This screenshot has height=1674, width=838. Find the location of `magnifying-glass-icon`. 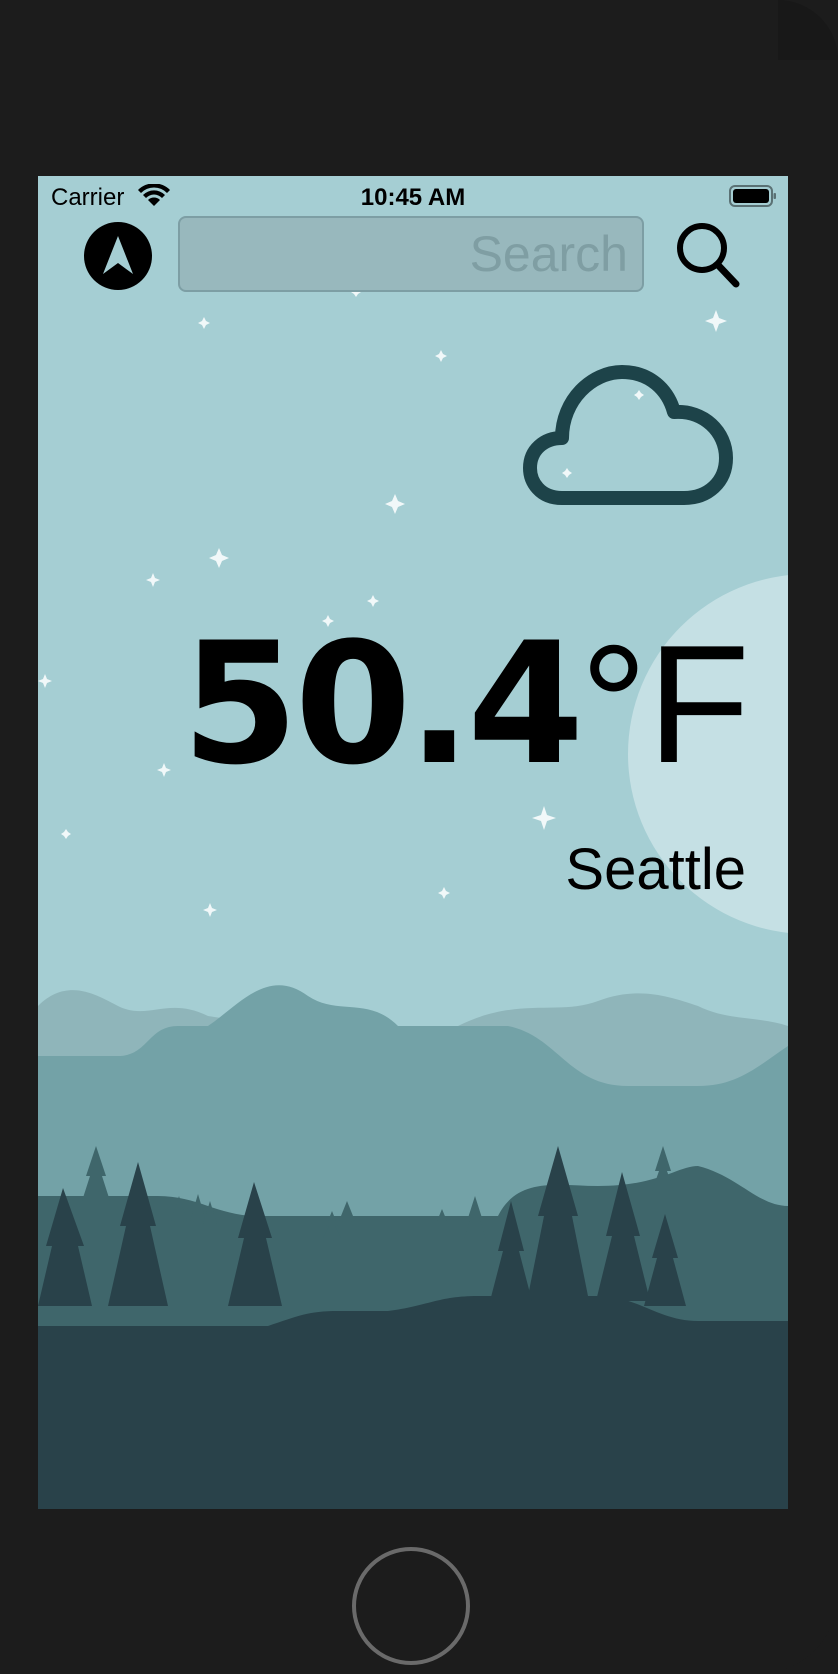

magnifying-glass-icon is located at coordinates (708, 255).